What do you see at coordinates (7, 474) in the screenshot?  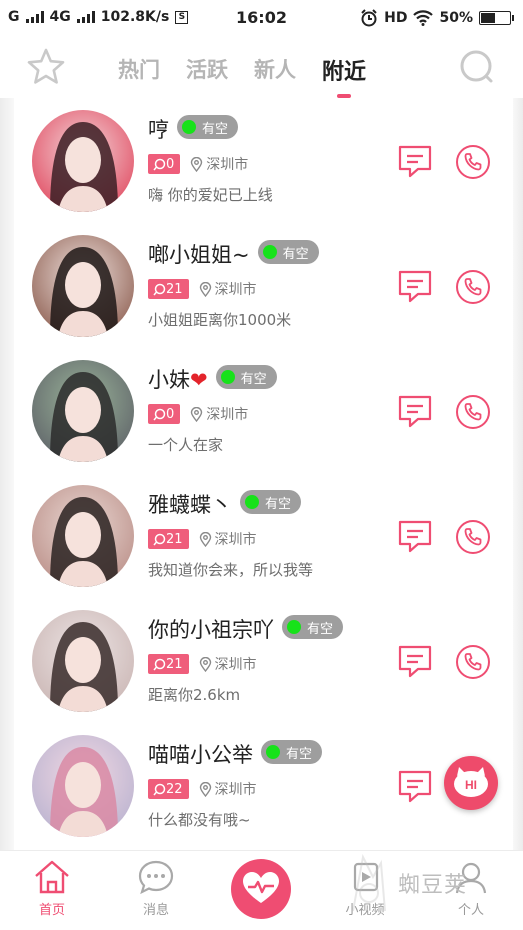 I see `list-side-shadow-left` at bounding box center [7, 474].